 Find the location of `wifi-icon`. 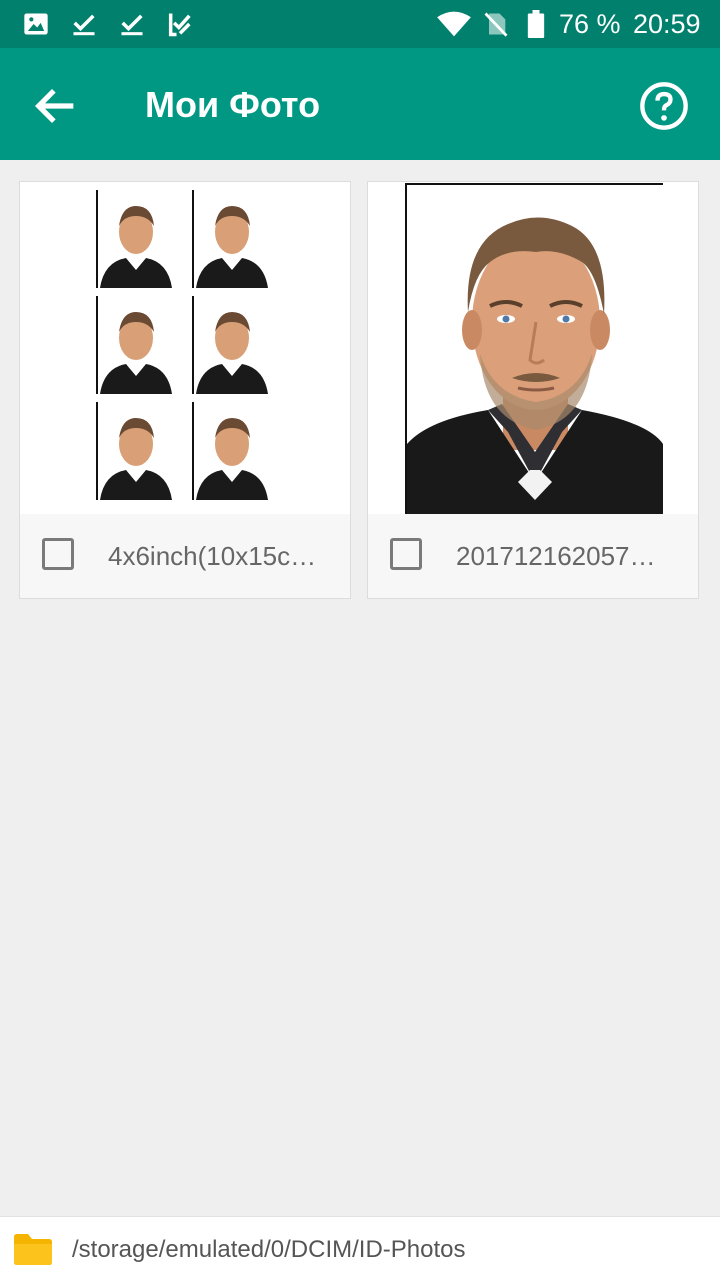

wifi-icon is located at coordinates (454, 24).